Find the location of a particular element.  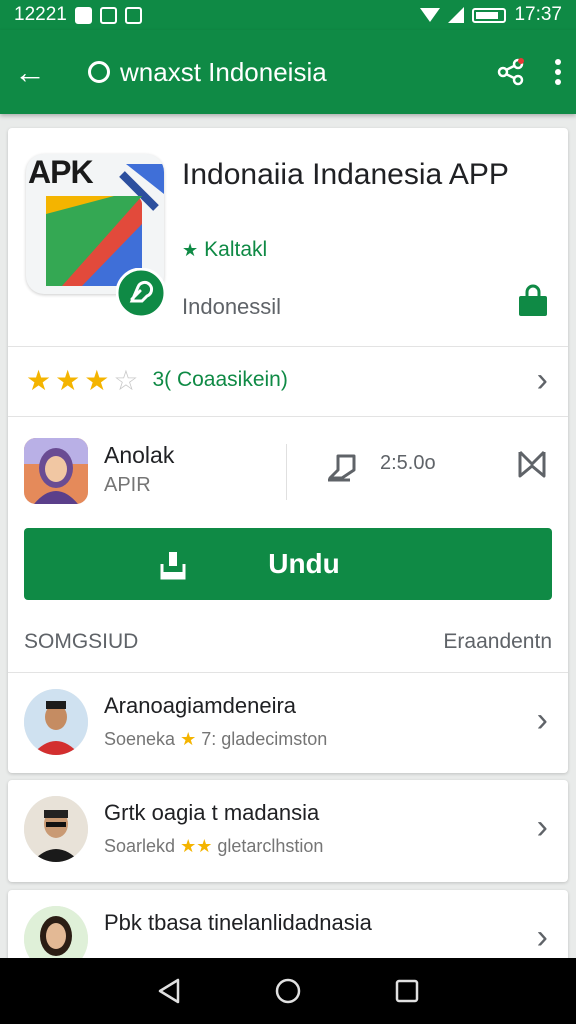

star-icon: ★★ is located at coordinates (196, 846).